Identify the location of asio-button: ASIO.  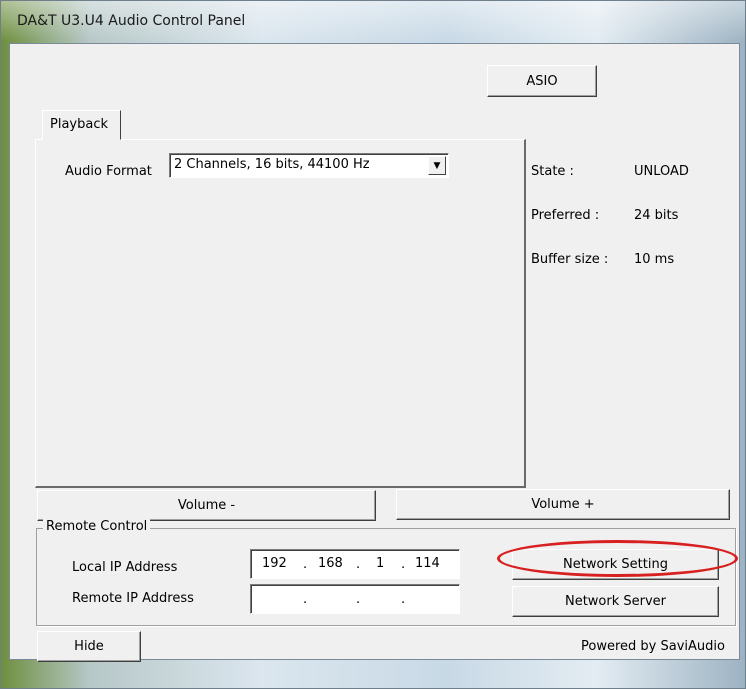
(542, 81).